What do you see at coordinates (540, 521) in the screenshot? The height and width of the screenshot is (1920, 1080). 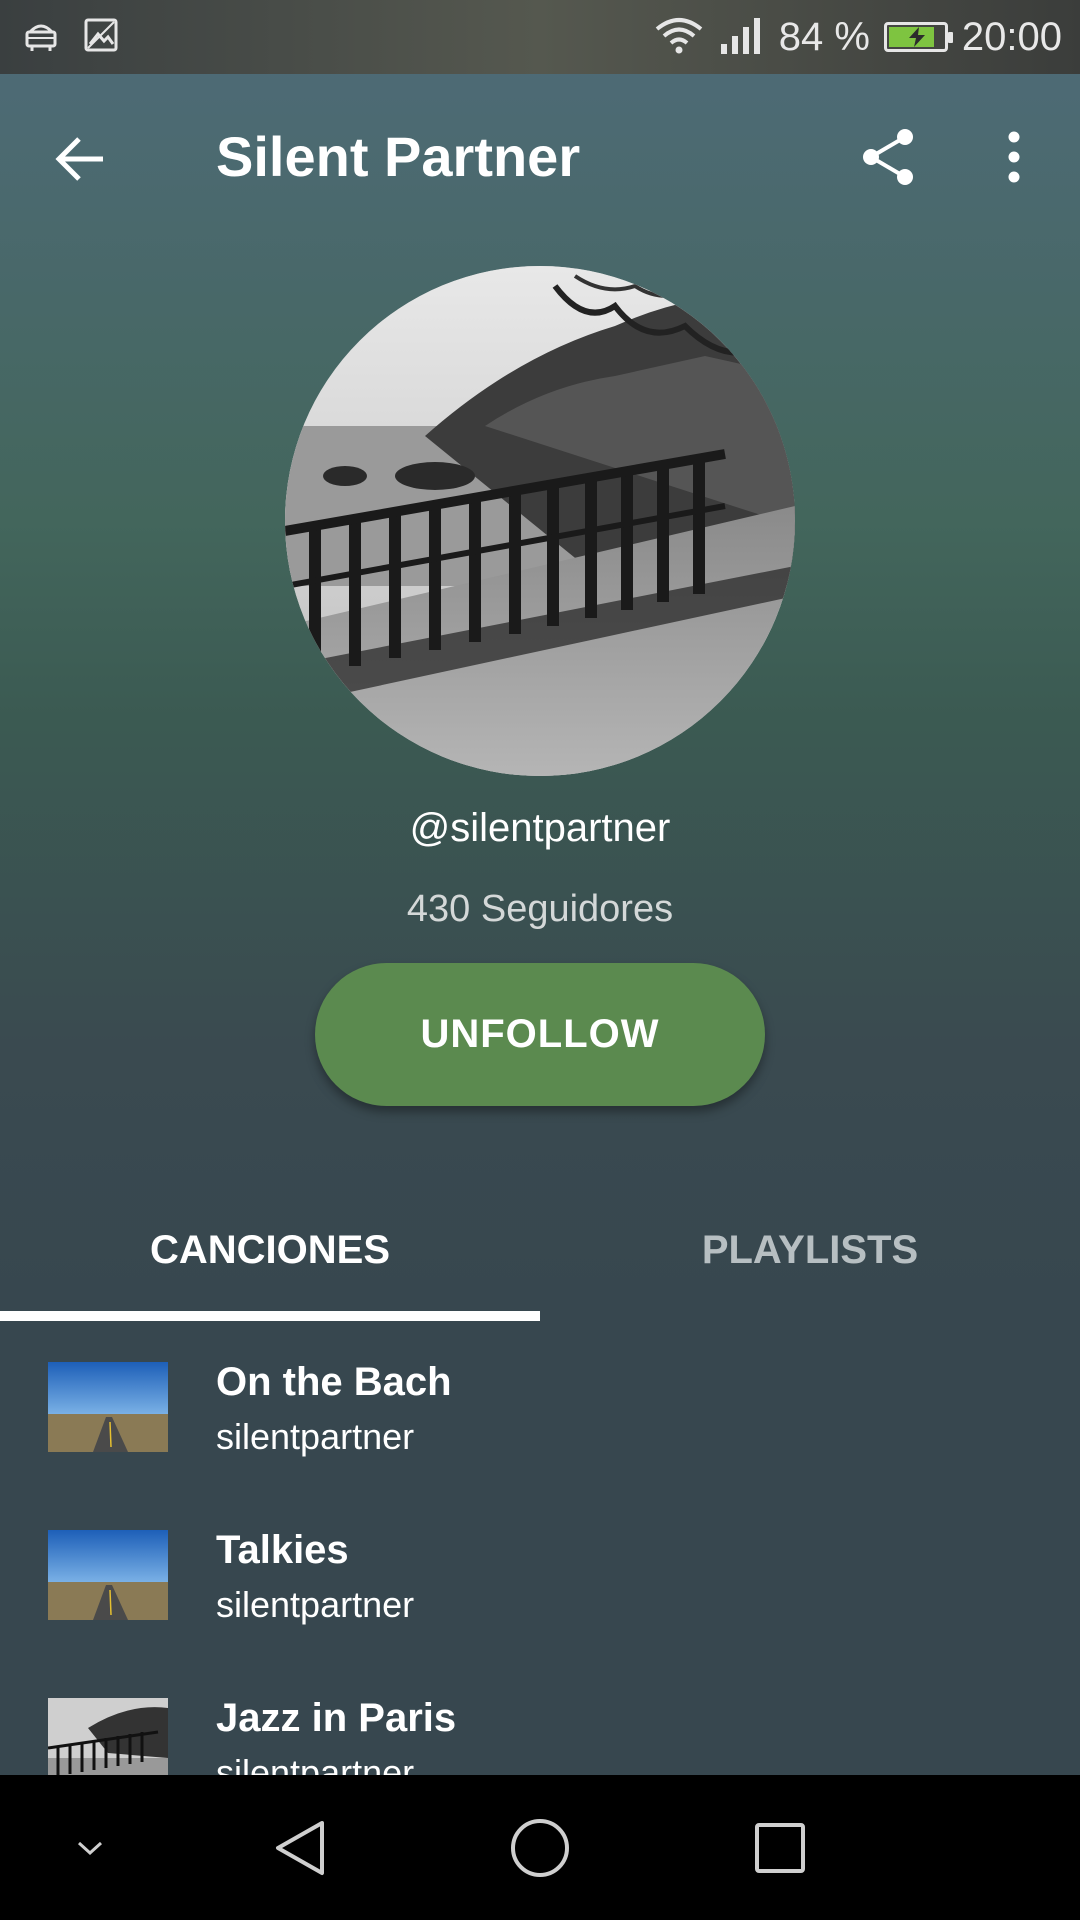 I see `artist-avatar` at bounding box center [540, 521].